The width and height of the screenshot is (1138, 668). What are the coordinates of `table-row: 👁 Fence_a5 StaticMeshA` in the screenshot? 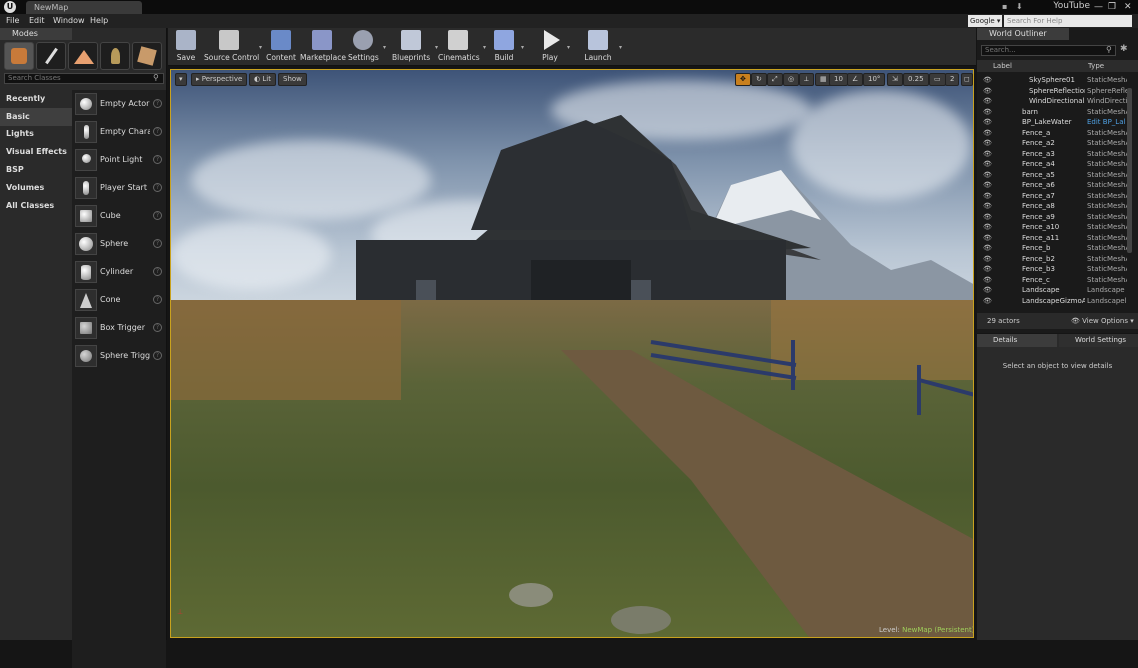 It's located at (1052, 175).